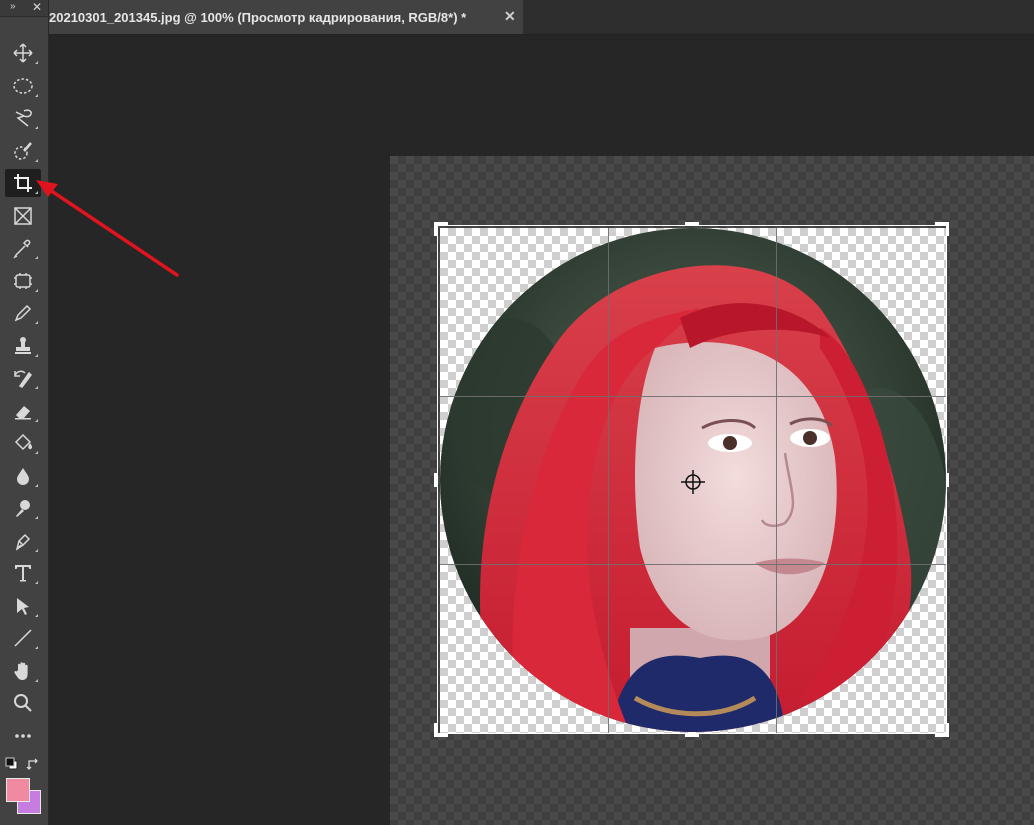  I want to click on zoom-icon, so click(23, 703).